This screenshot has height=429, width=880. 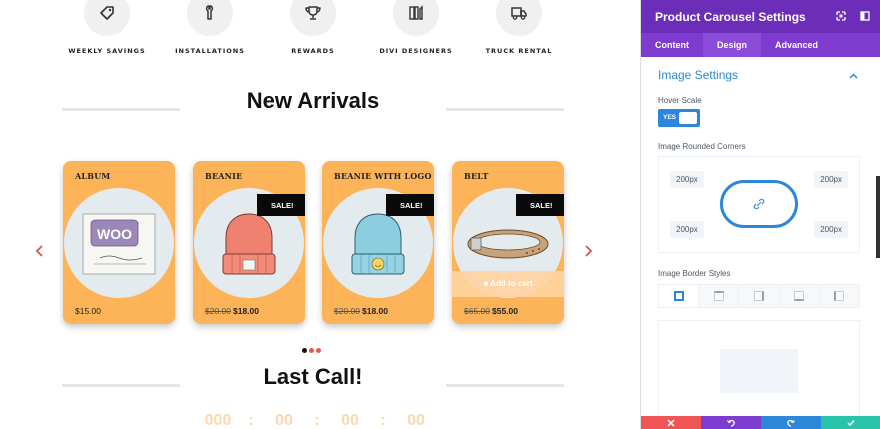 I want to click on redo-icon, so click(x=791, y=423).